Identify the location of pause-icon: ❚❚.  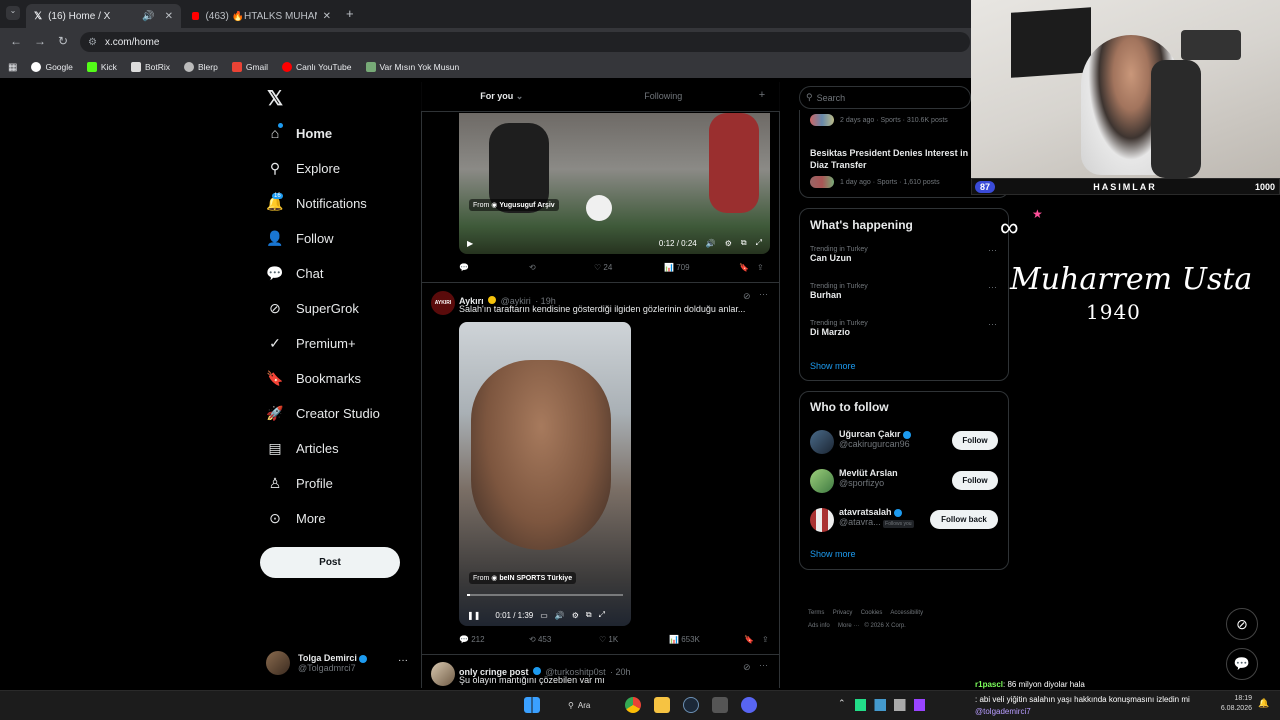
(473, 615).